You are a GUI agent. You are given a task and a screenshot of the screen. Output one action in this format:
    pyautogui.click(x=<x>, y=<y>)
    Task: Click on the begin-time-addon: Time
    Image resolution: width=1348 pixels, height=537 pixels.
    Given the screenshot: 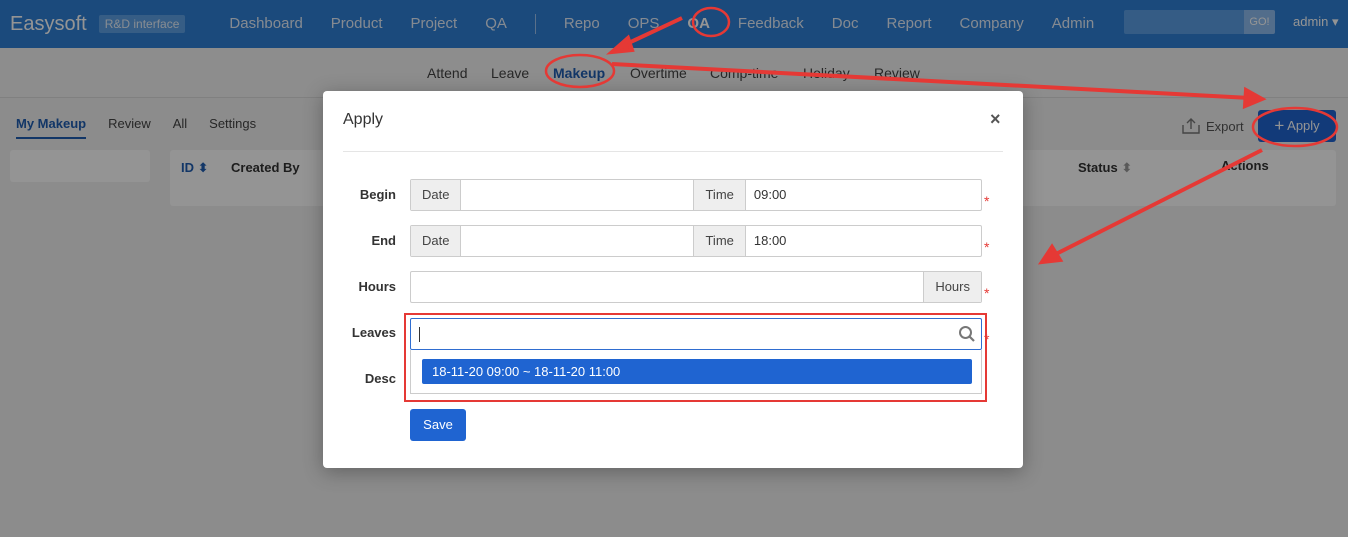 What is the action you would take?
    pyautogui.click(x=719, y=195)
    